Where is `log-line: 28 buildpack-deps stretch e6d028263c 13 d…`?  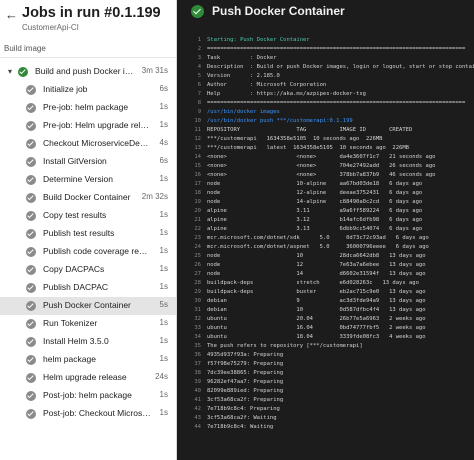 log-line: 28 buildpack-deps stretch e6d028263c 13 d… is located at coordinates (325, 283).